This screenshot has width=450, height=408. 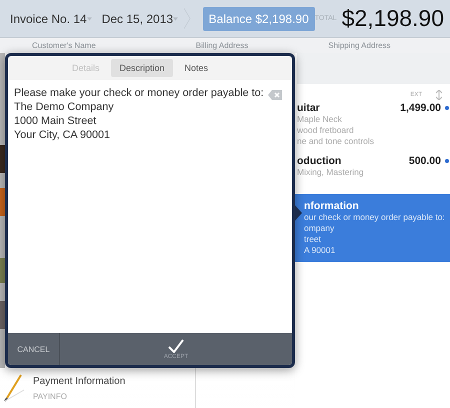 I want to click on item-name: nformation, so click(x=331, y=206).